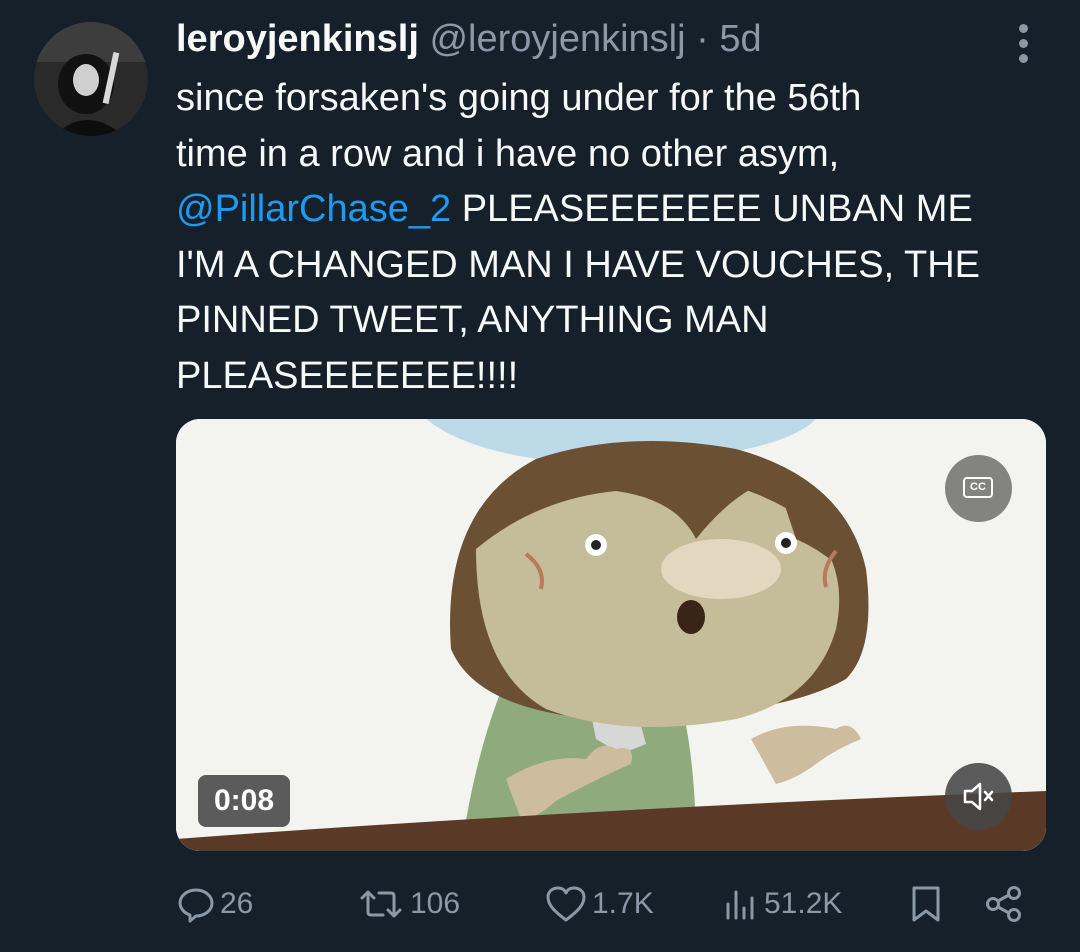 The image size is (1080, 952). I want to click on mention-link: @PillarChase_2, so click(313, 209).